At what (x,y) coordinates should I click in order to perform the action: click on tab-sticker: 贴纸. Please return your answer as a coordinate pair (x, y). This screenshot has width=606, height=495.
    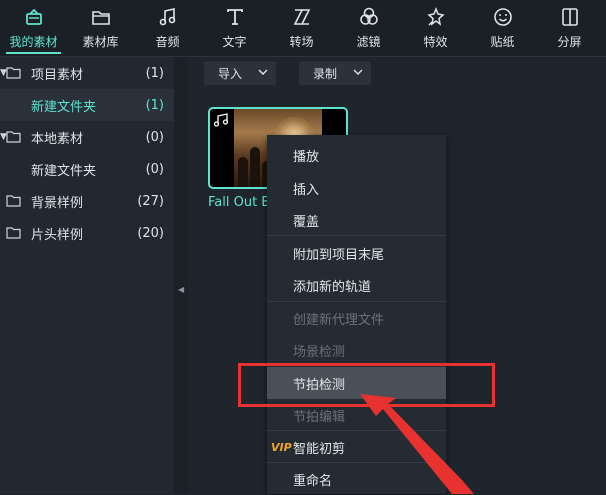
    Looking at the image, I should click on (502, 28).